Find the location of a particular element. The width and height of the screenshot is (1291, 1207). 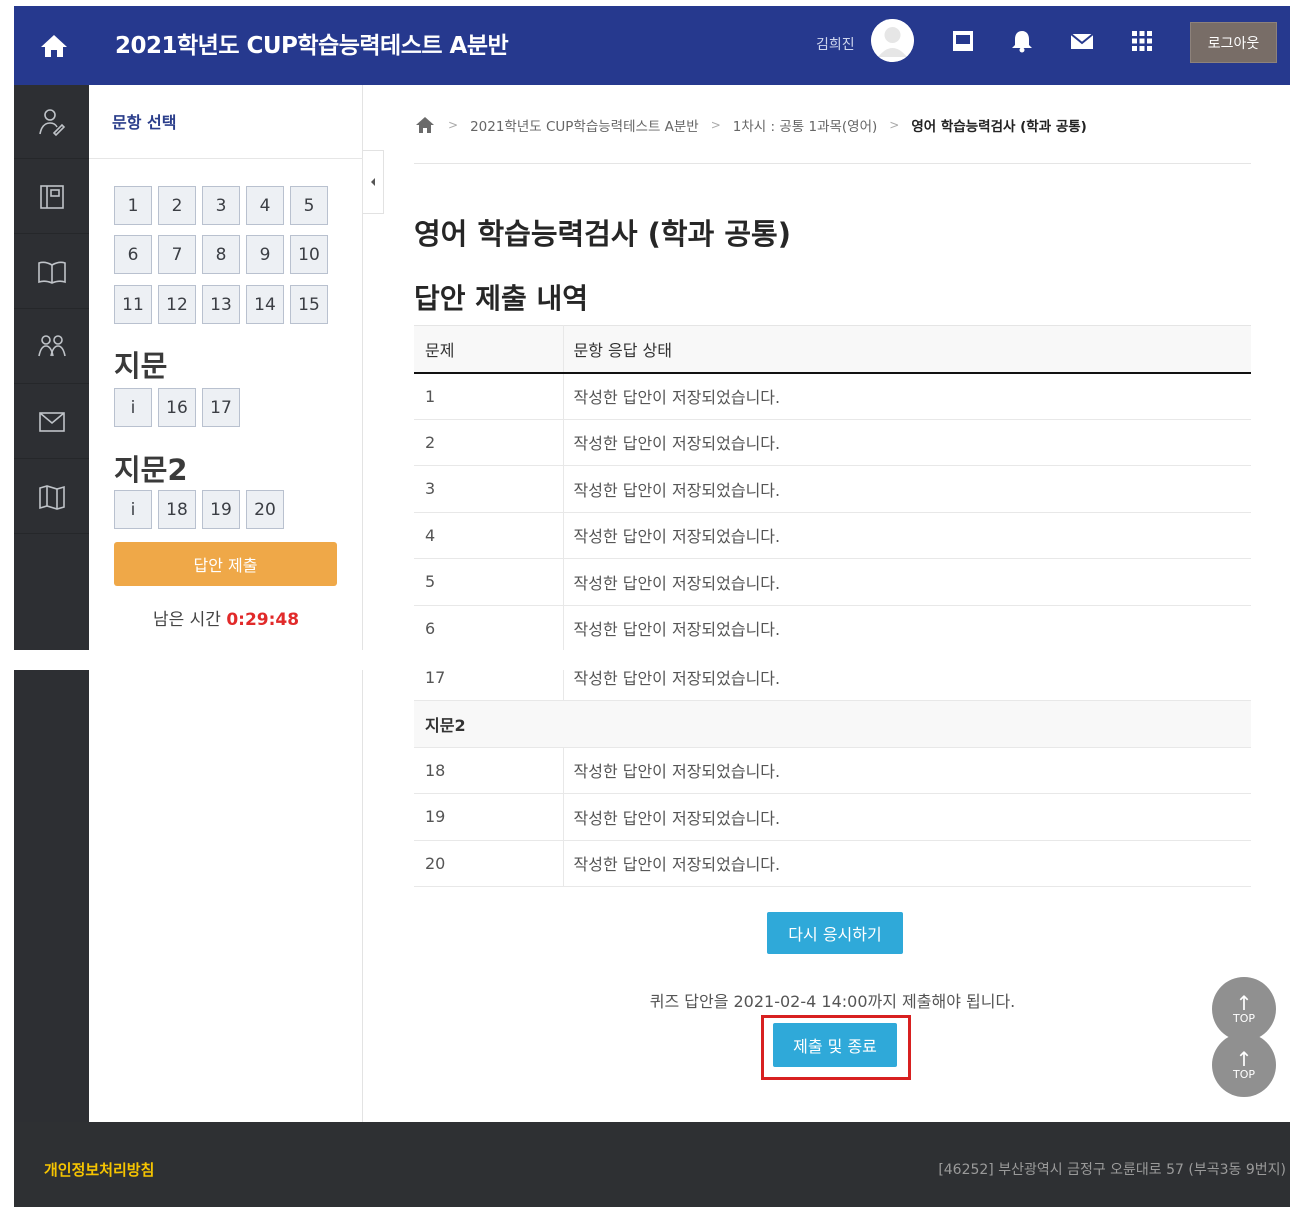

rail-item-courses is located at coordinates (51, 197).